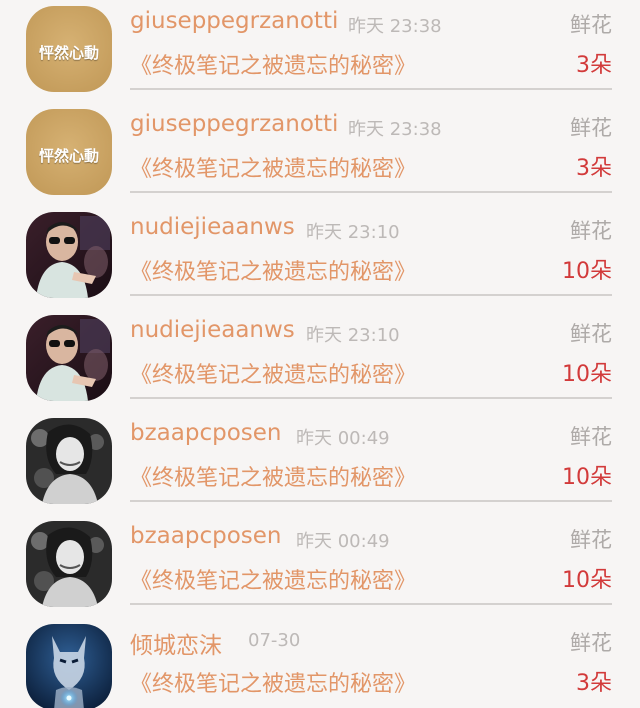 The image size is (640, 708). Describe the element at coordinates (320, 663) in the screenshot. I see `gift-record-row: 倾城恋沫 07-30 鲜花 《终极笔记之被遗忘的秘密》 3朵` at that location.